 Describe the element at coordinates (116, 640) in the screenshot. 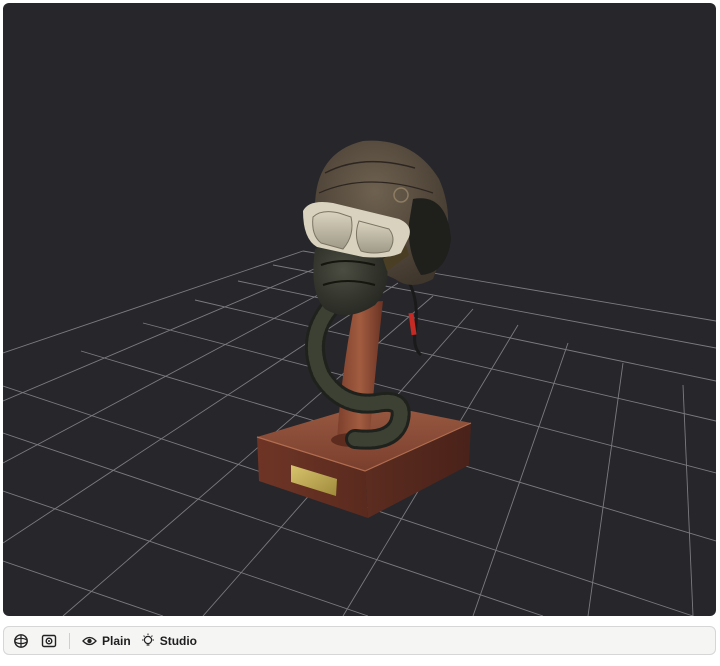

I see `plain-label: Plain` at that location.